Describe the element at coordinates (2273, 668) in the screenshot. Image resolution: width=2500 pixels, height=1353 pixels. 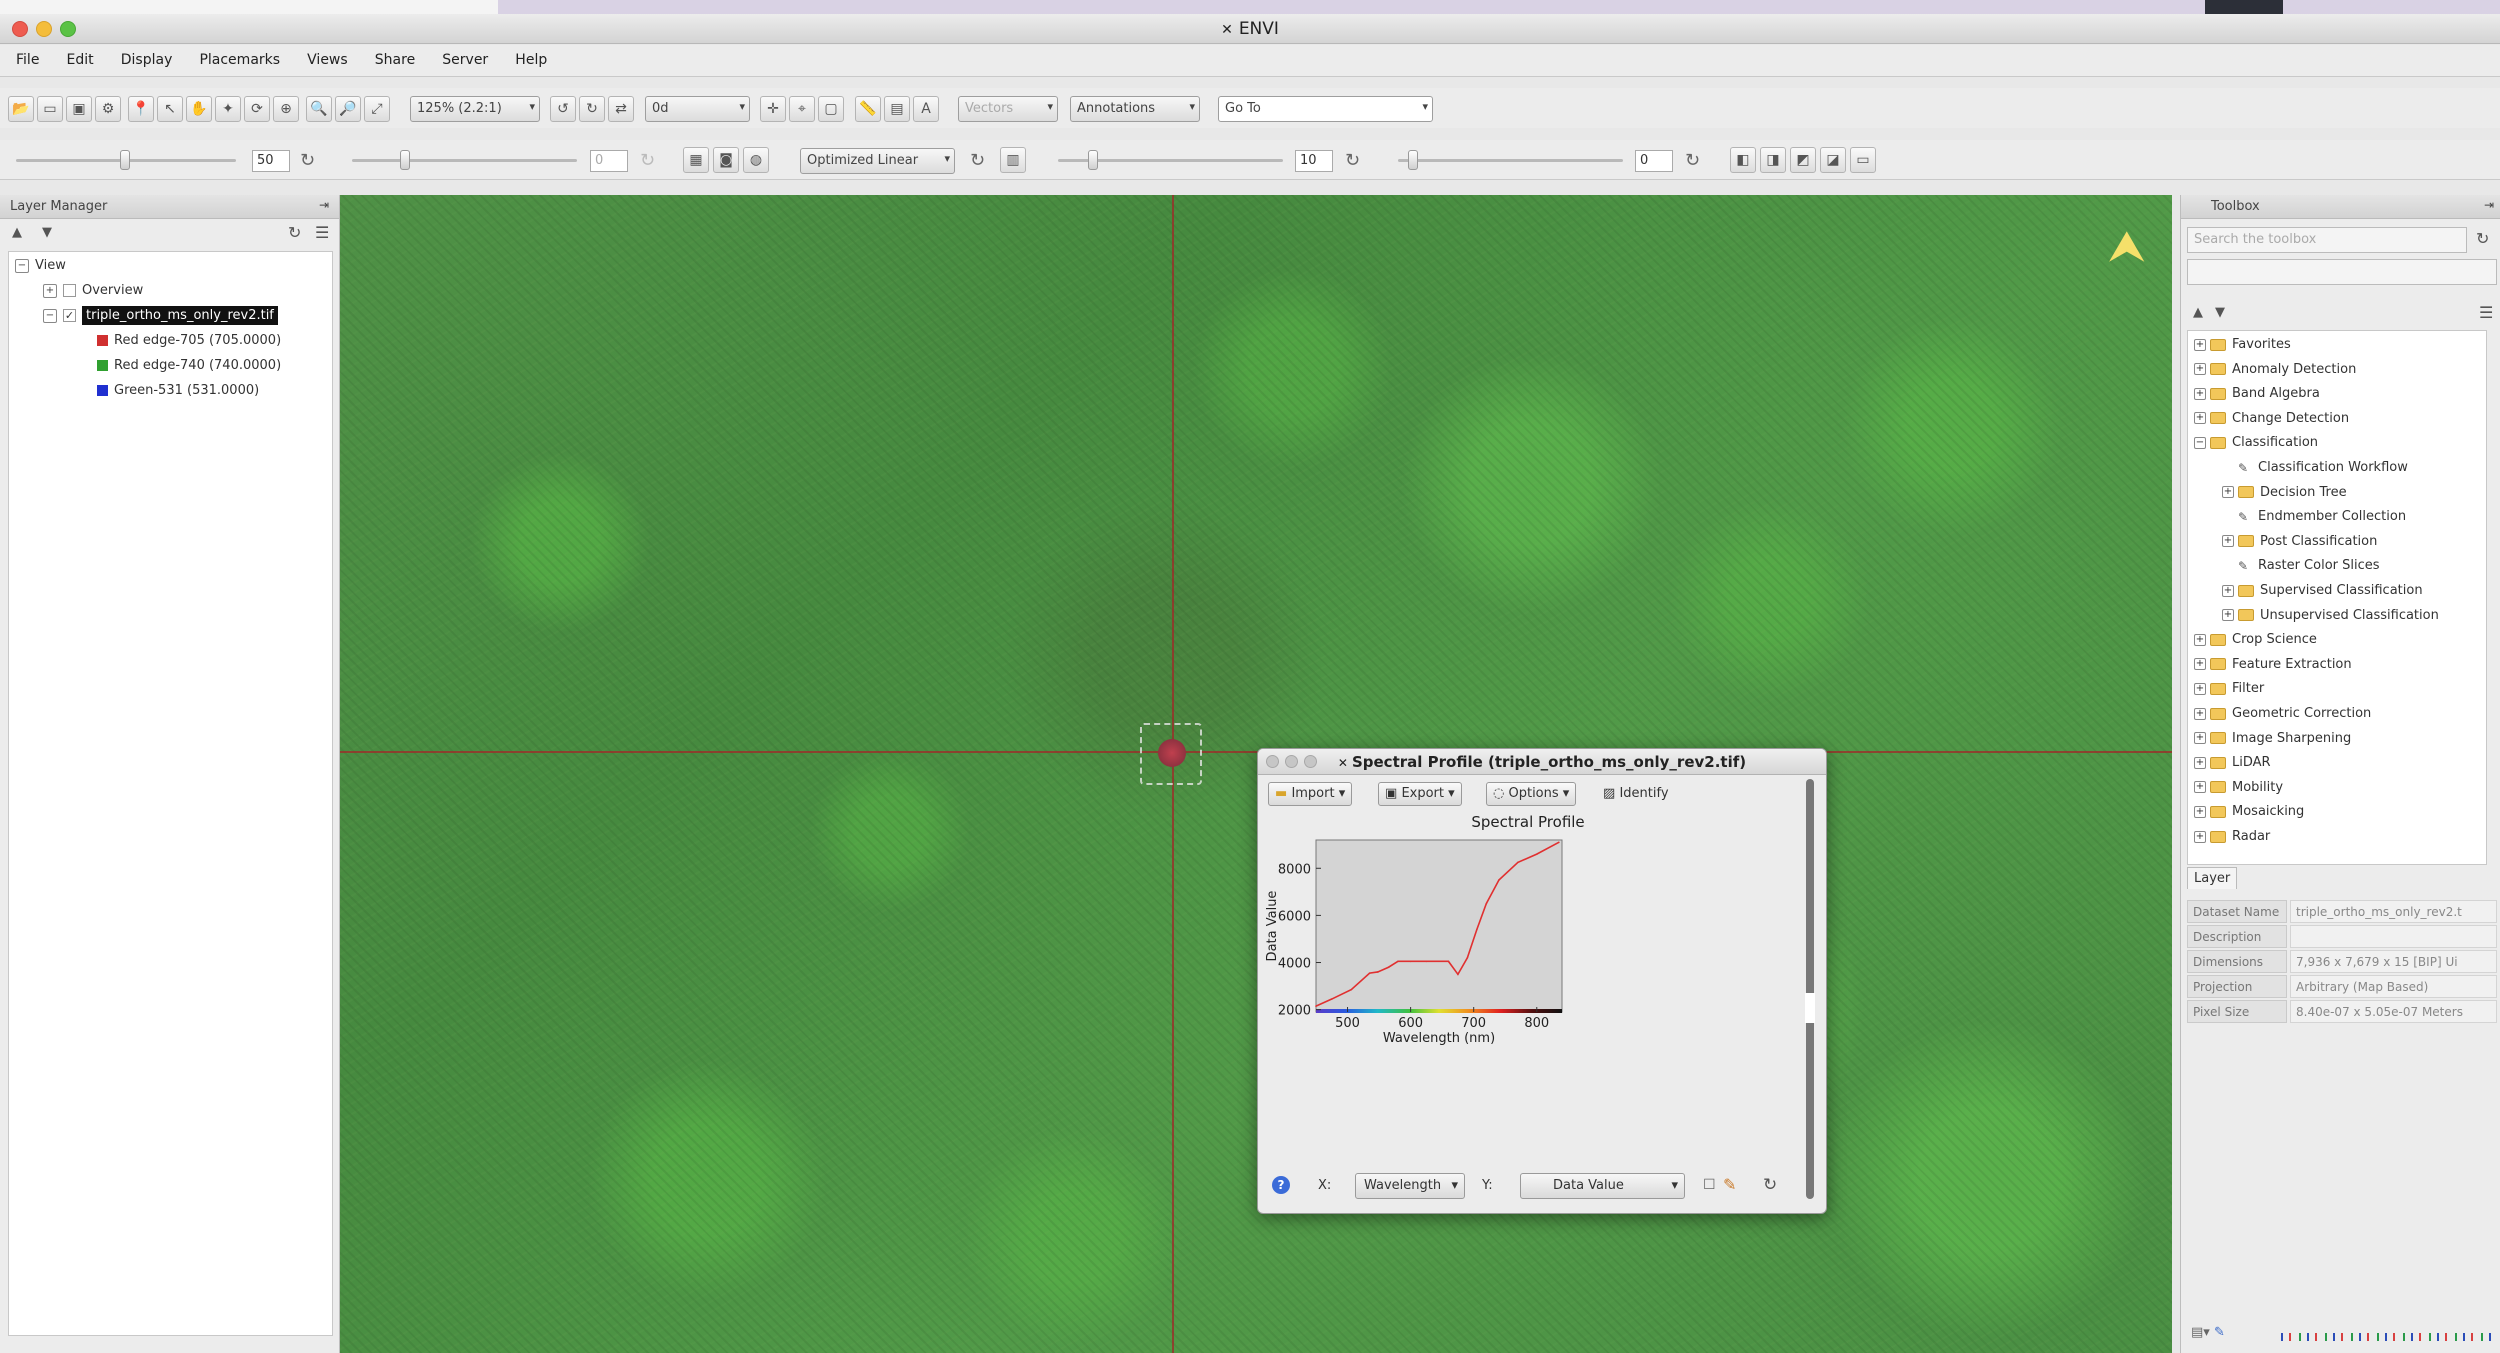
I see `toolbox-item: + Feature Extraction` at that location.